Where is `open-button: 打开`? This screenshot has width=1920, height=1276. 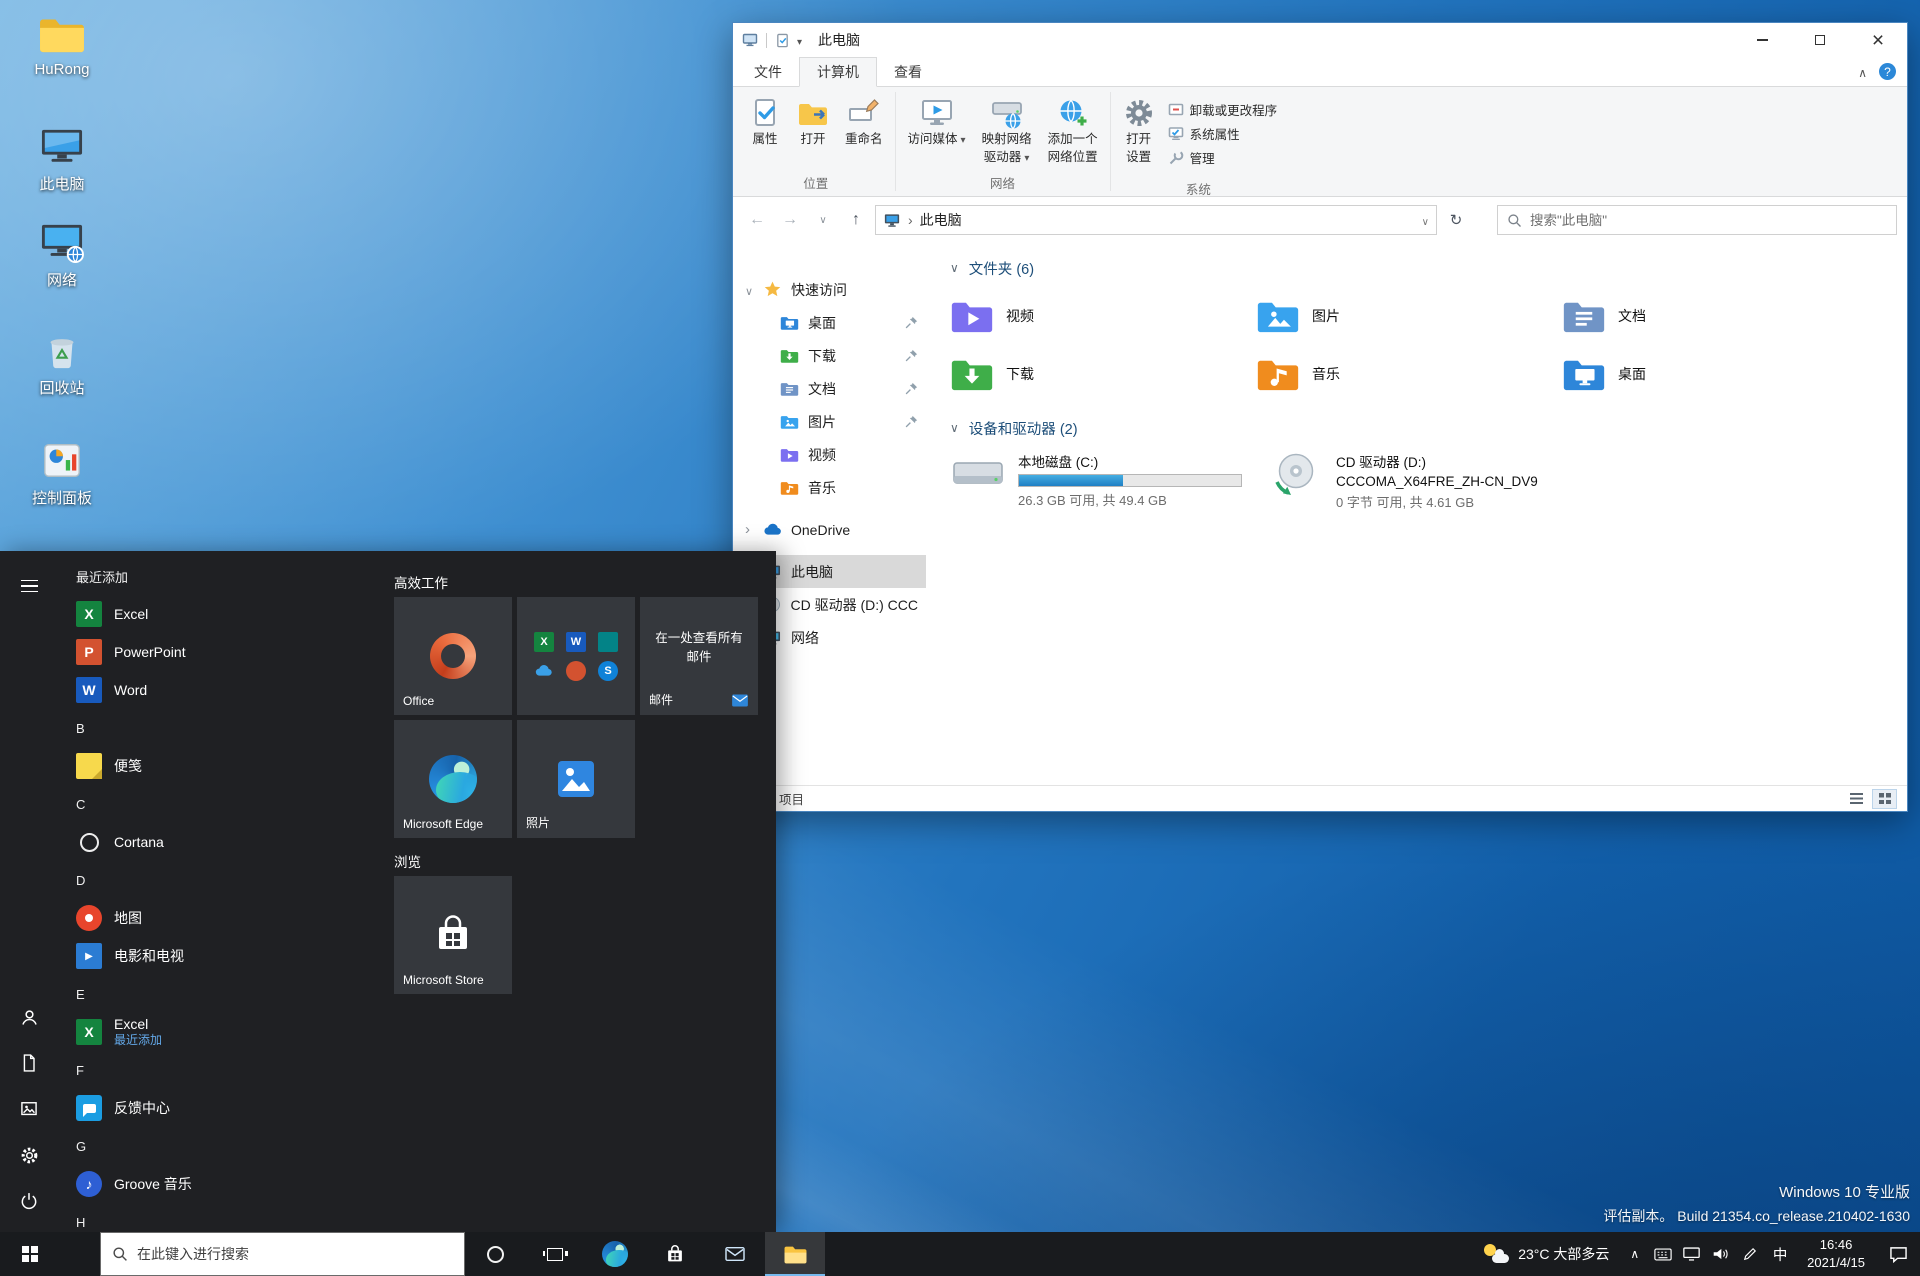 open-button: 打开 is located at coordinates (813, 120).